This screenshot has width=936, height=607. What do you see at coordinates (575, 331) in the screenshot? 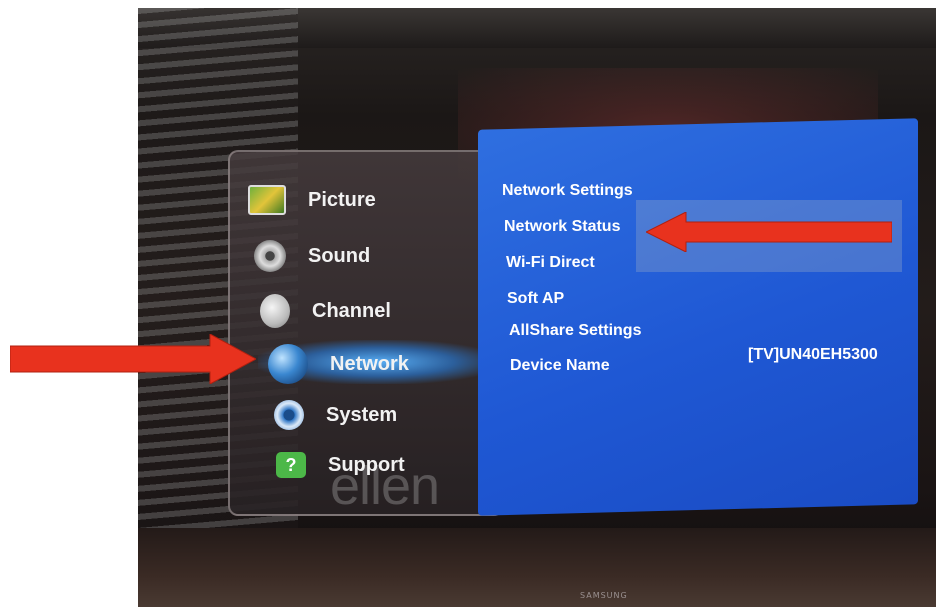
I see `submenu-item-allshare-settings: AllShare Settings` at bounding box center [575, 331].